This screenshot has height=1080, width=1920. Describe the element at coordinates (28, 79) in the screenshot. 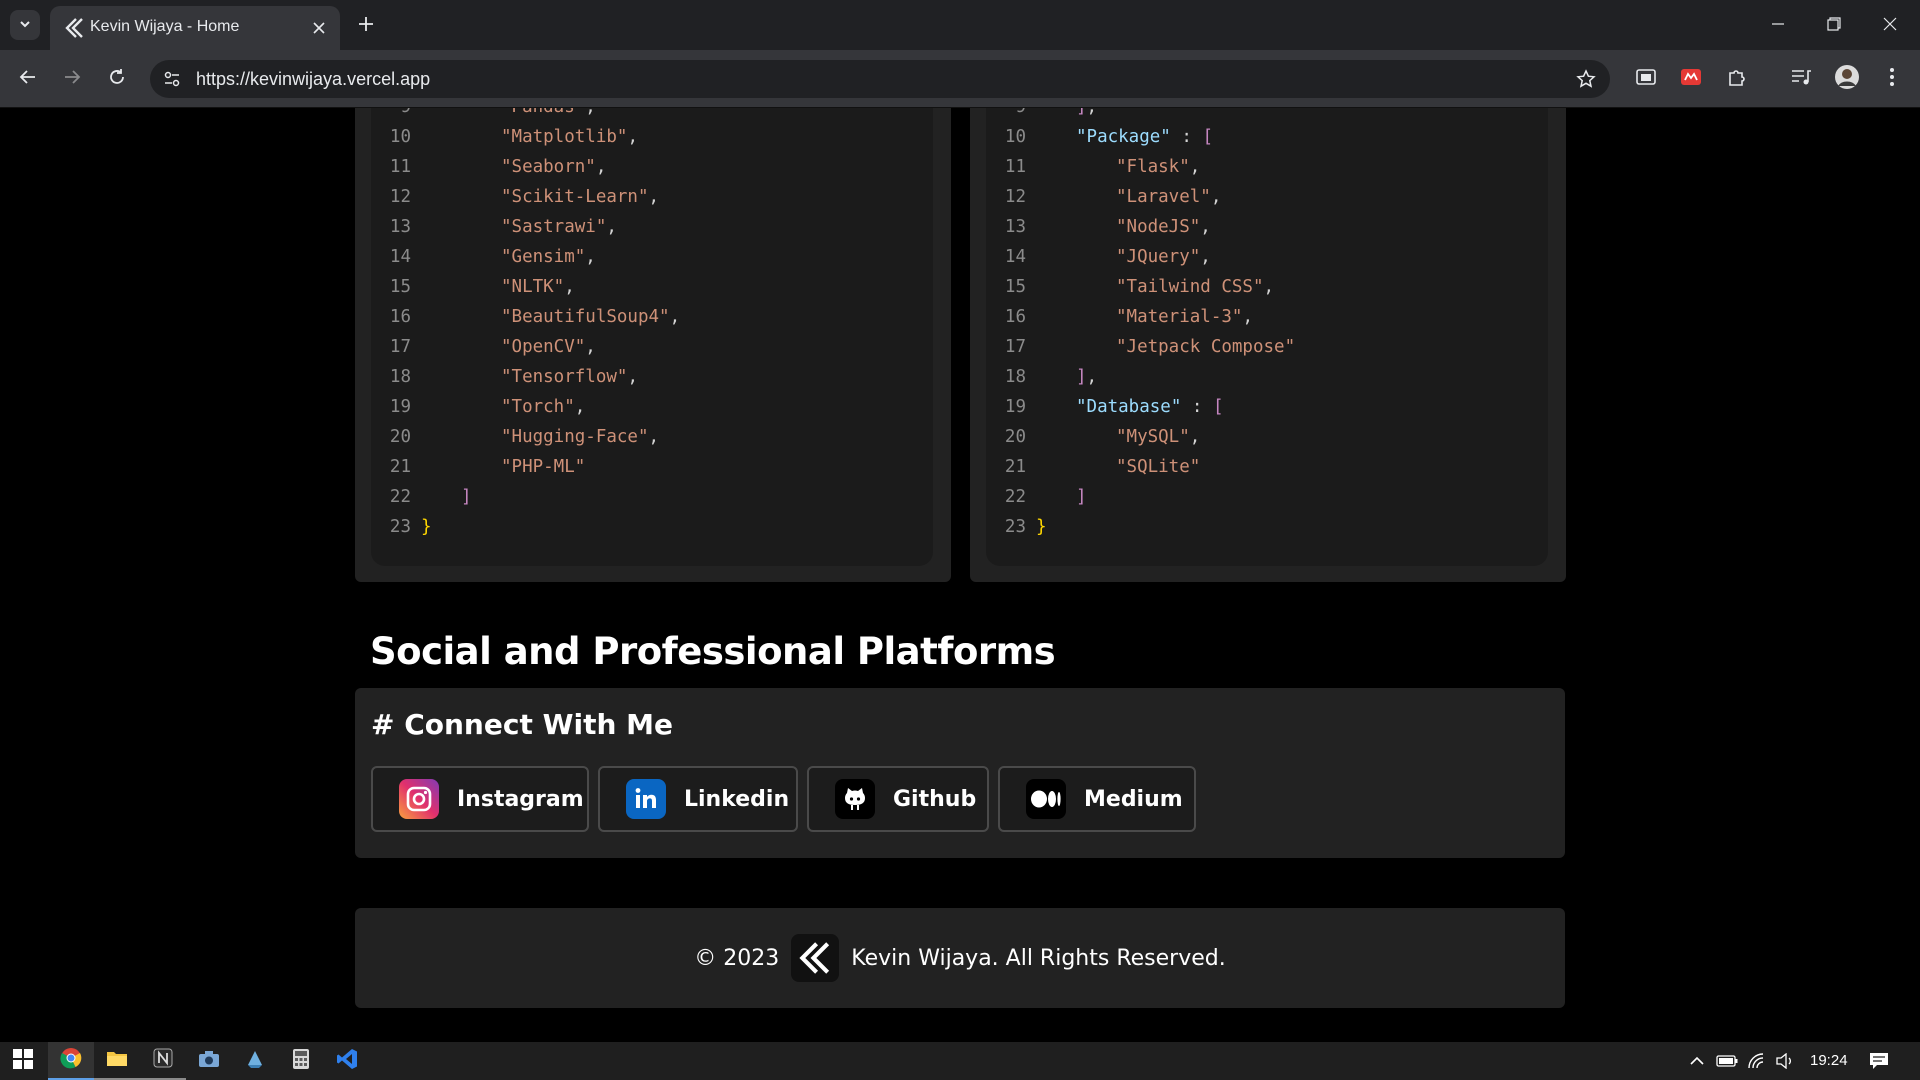

I see `back-button` at that location.